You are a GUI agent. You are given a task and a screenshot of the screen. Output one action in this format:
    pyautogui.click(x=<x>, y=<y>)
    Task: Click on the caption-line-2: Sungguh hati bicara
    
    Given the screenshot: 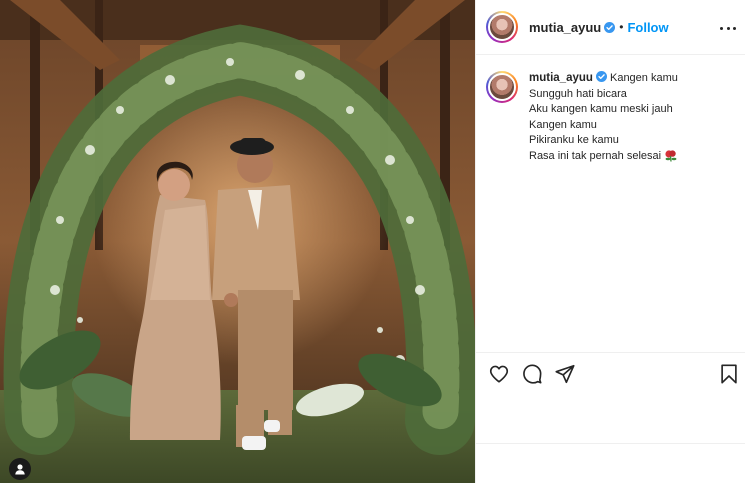 What is the action you would take?
    pyautogui.click(x=578, y=93)
    